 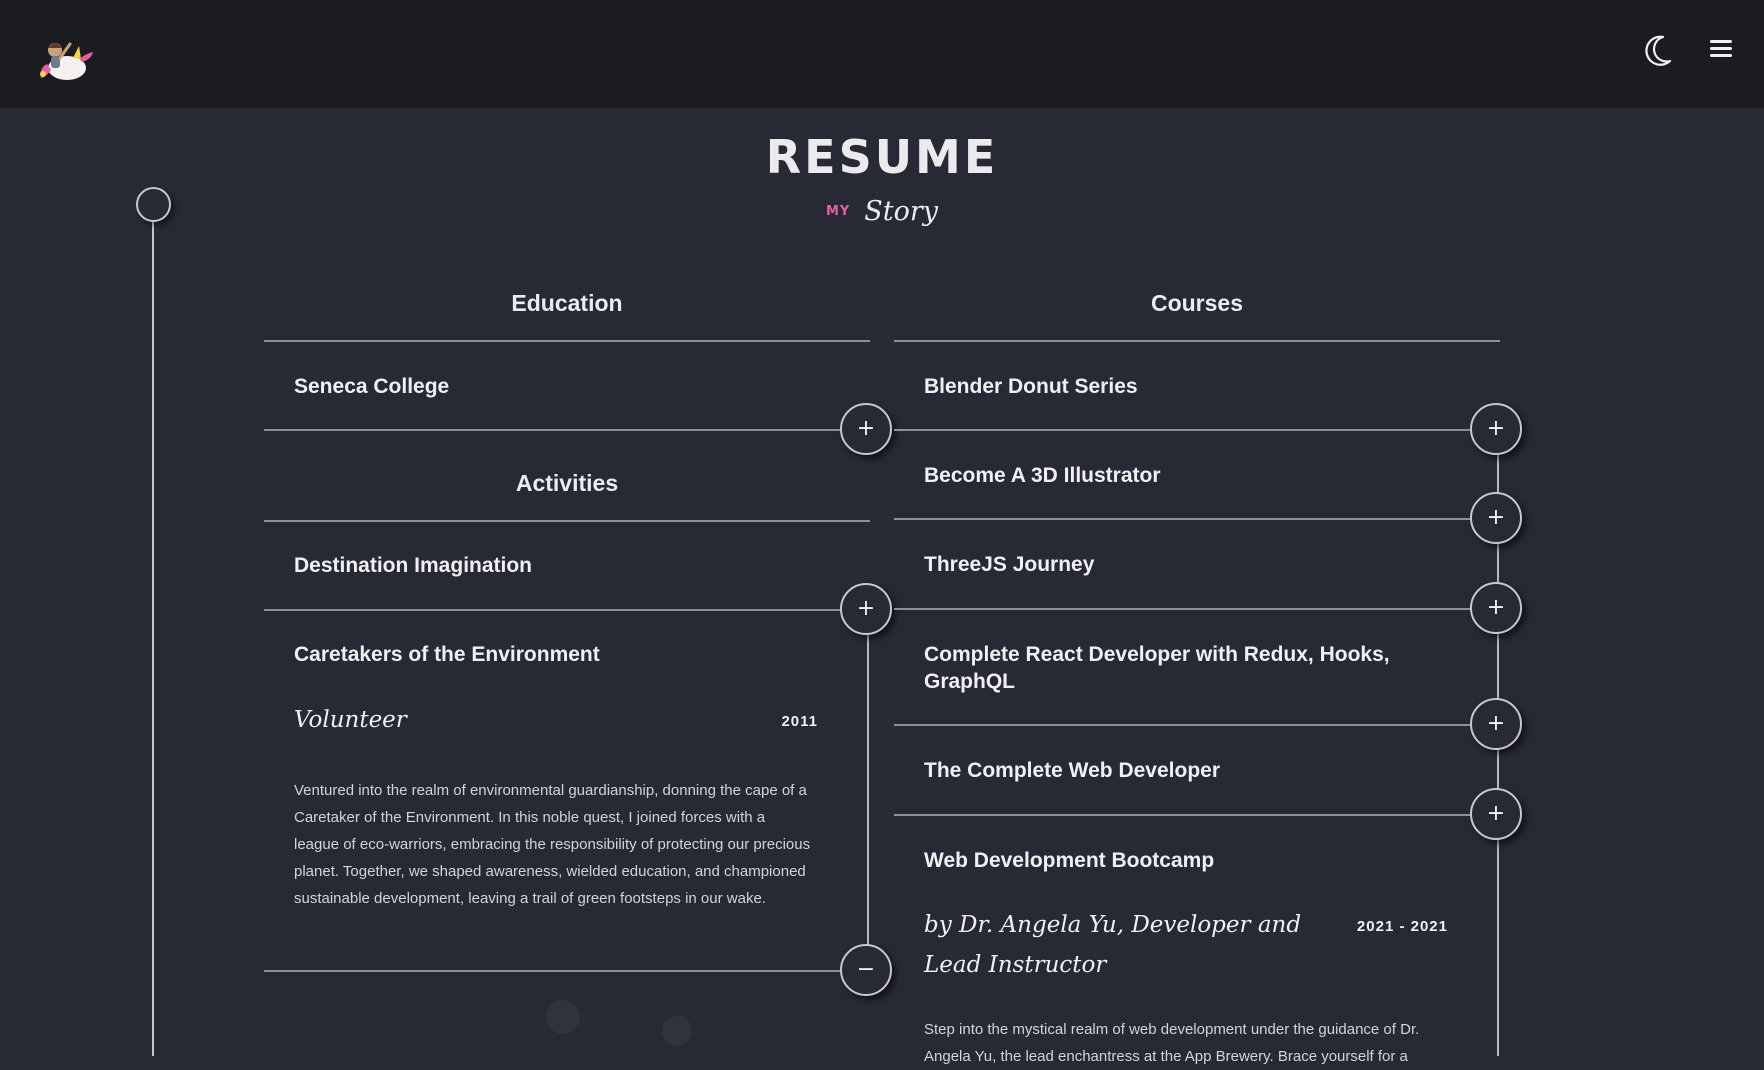 I want to click on activities-timeline-line, so click(x=868, y=787).